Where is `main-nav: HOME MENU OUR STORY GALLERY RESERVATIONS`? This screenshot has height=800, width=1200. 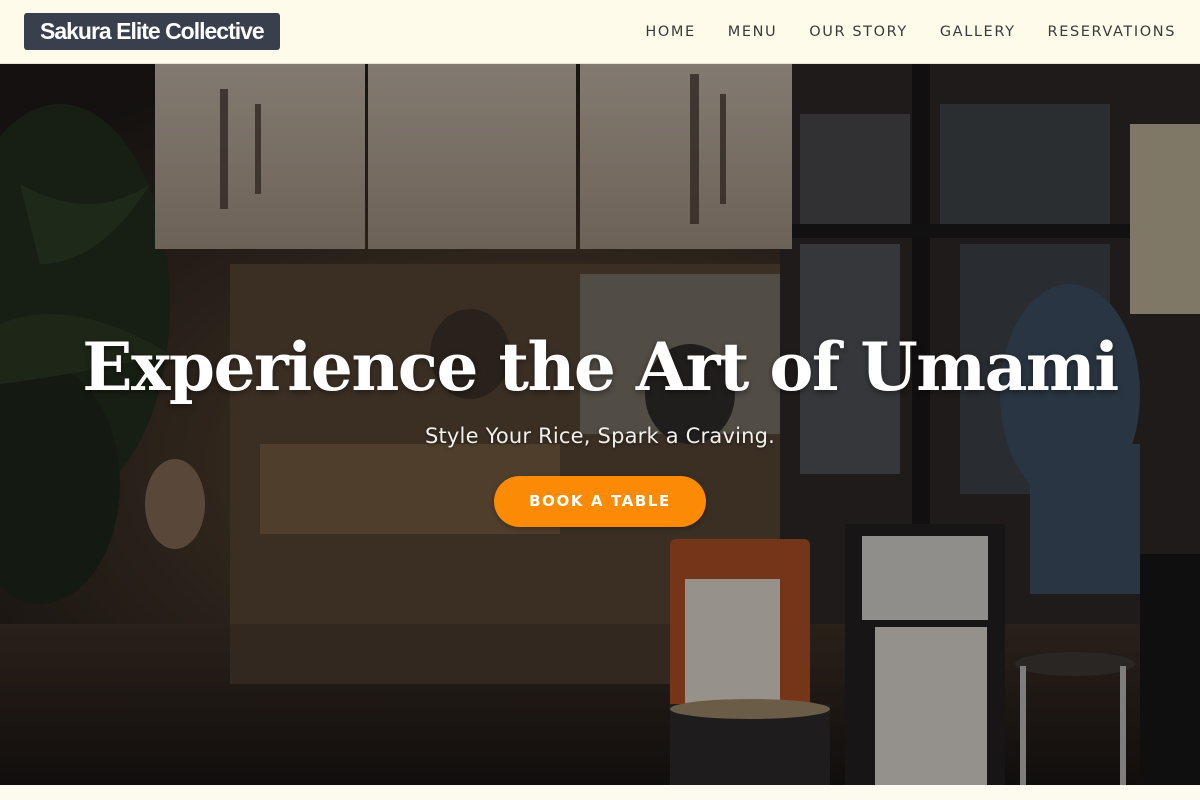
main-nav: HOME MENU OUR STORY GALLERY RESERVATIONS is located at coordinates (910, 32).